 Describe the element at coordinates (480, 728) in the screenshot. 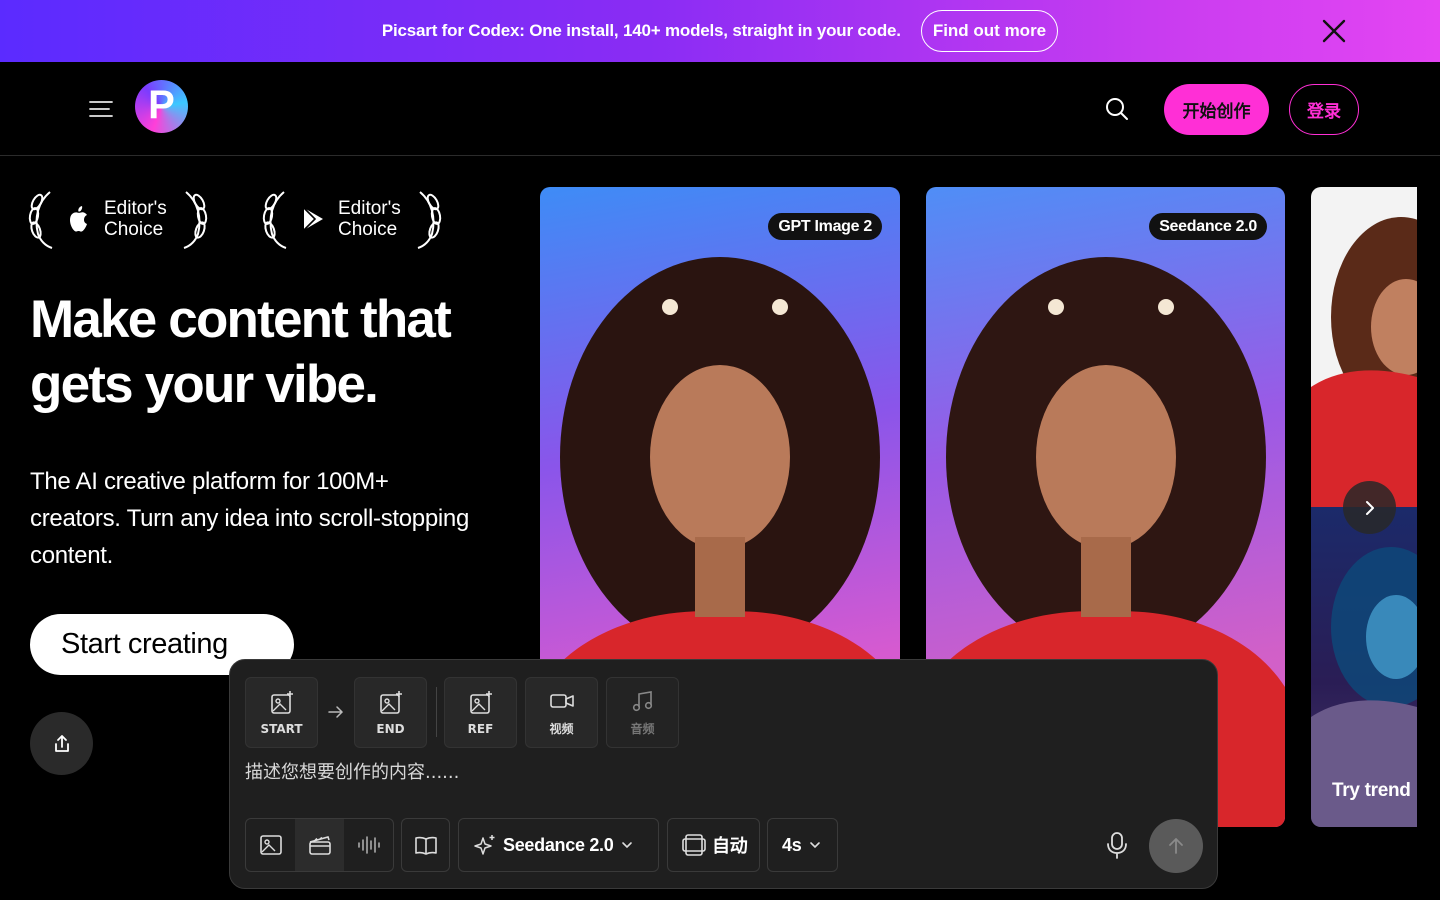

I see `tile-label: REF` at that location.